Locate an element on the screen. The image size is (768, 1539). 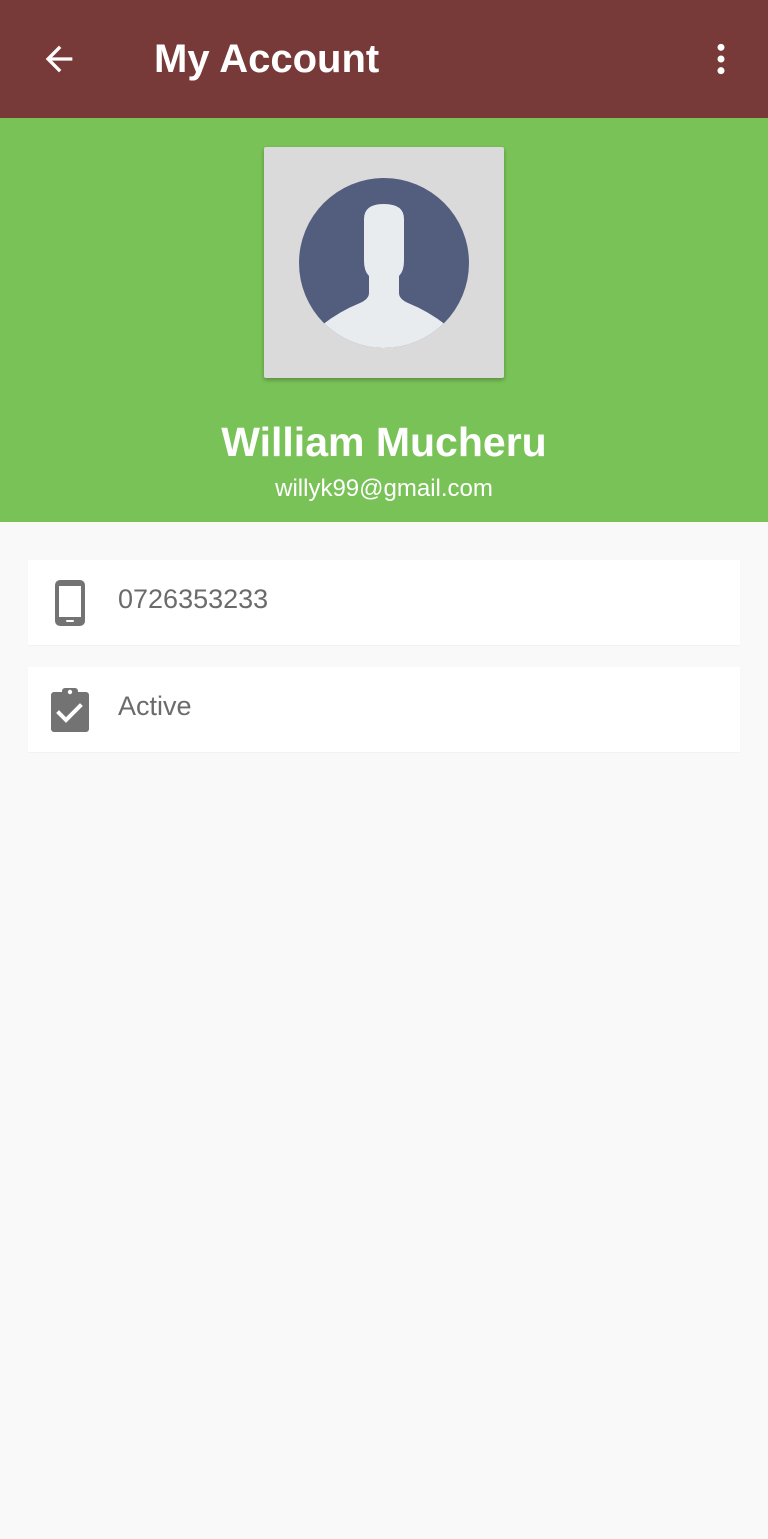
overflow-menu-button is located at coordinates (721, 59).